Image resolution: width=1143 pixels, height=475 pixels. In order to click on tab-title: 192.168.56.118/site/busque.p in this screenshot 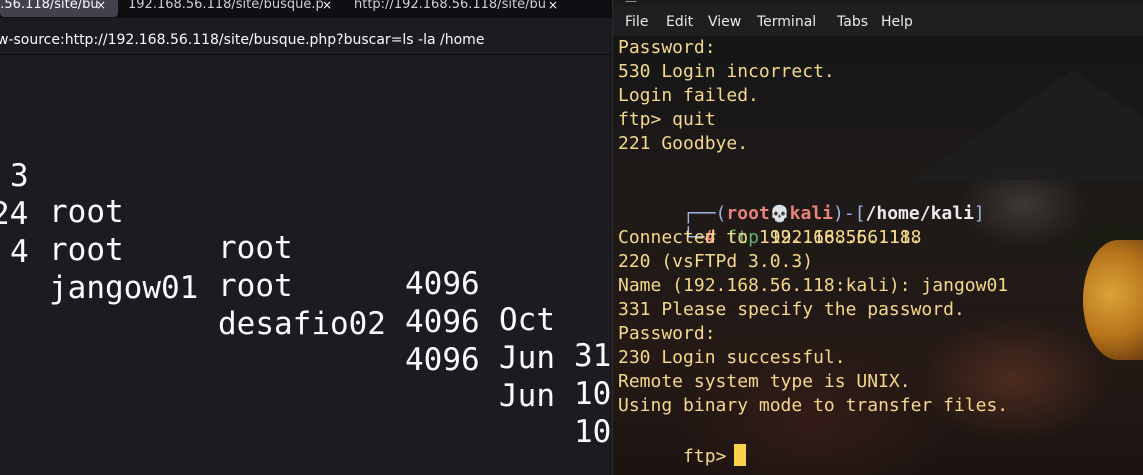, I will do `click(226, 6)`.